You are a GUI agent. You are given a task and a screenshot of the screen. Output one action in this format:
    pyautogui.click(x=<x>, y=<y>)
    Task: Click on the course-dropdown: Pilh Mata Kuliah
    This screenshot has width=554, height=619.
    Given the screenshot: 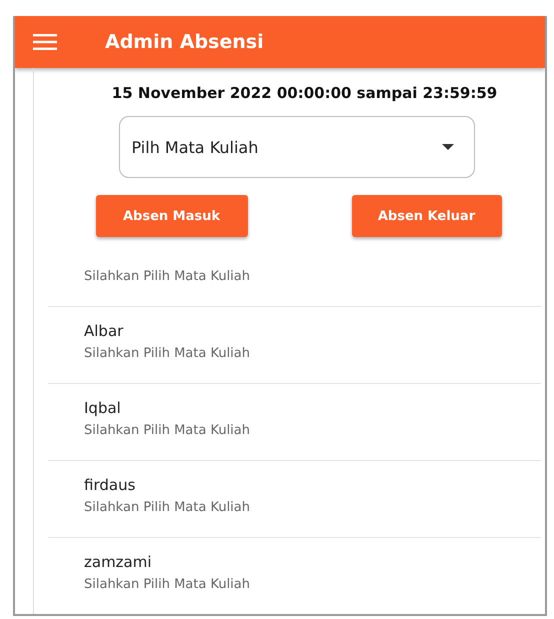 What is the action you would take?
    pyautogui.click(x=296, y=147)
    